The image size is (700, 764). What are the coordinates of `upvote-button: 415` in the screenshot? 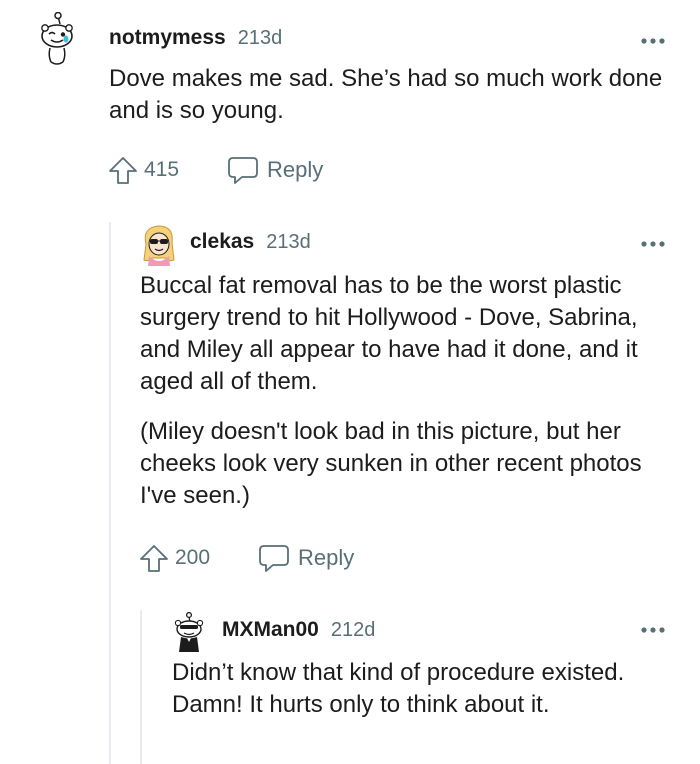 It's located at (143, 170).